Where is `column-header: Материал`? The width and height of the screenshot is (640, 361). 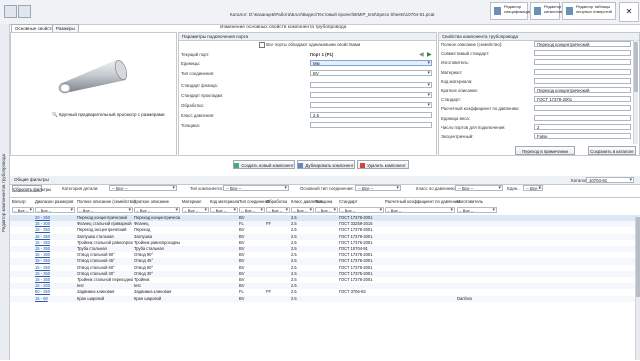 column-header: Материал is located at coordinates (191, 201).